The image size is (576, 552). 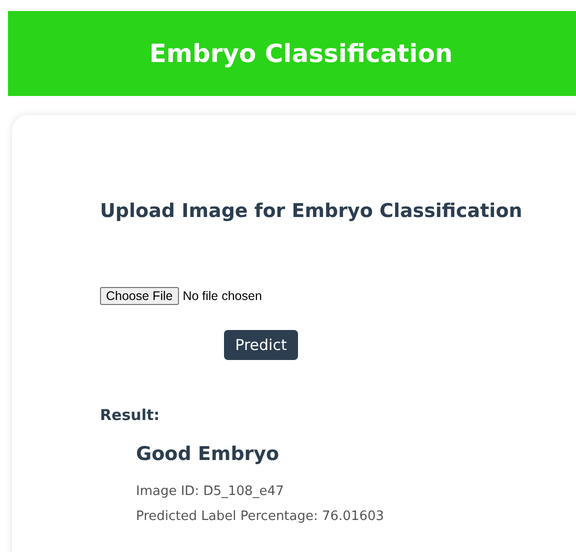 What do you see at coordinates (222, 296) in the screenshot?
I see `file-status: No file chosen` at bounding box center [222, 296].